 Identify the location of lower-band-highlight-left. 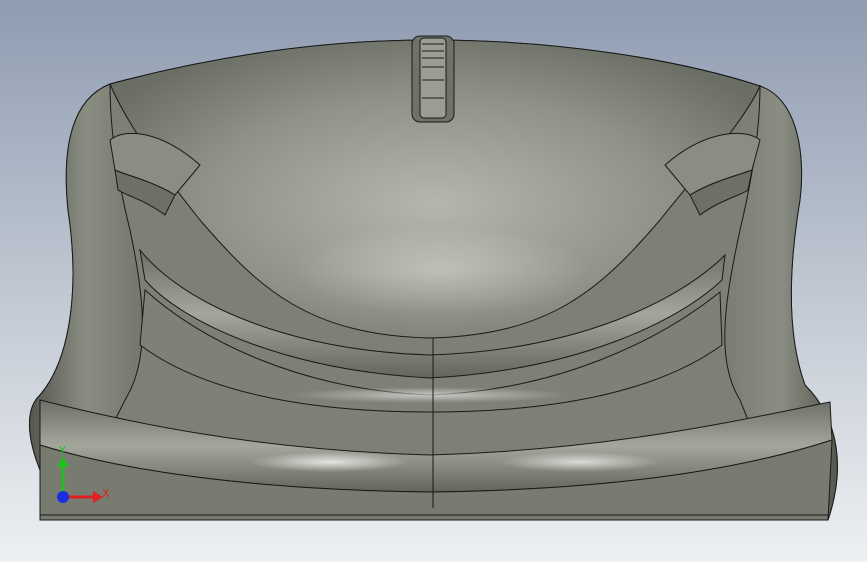
(330, 462).